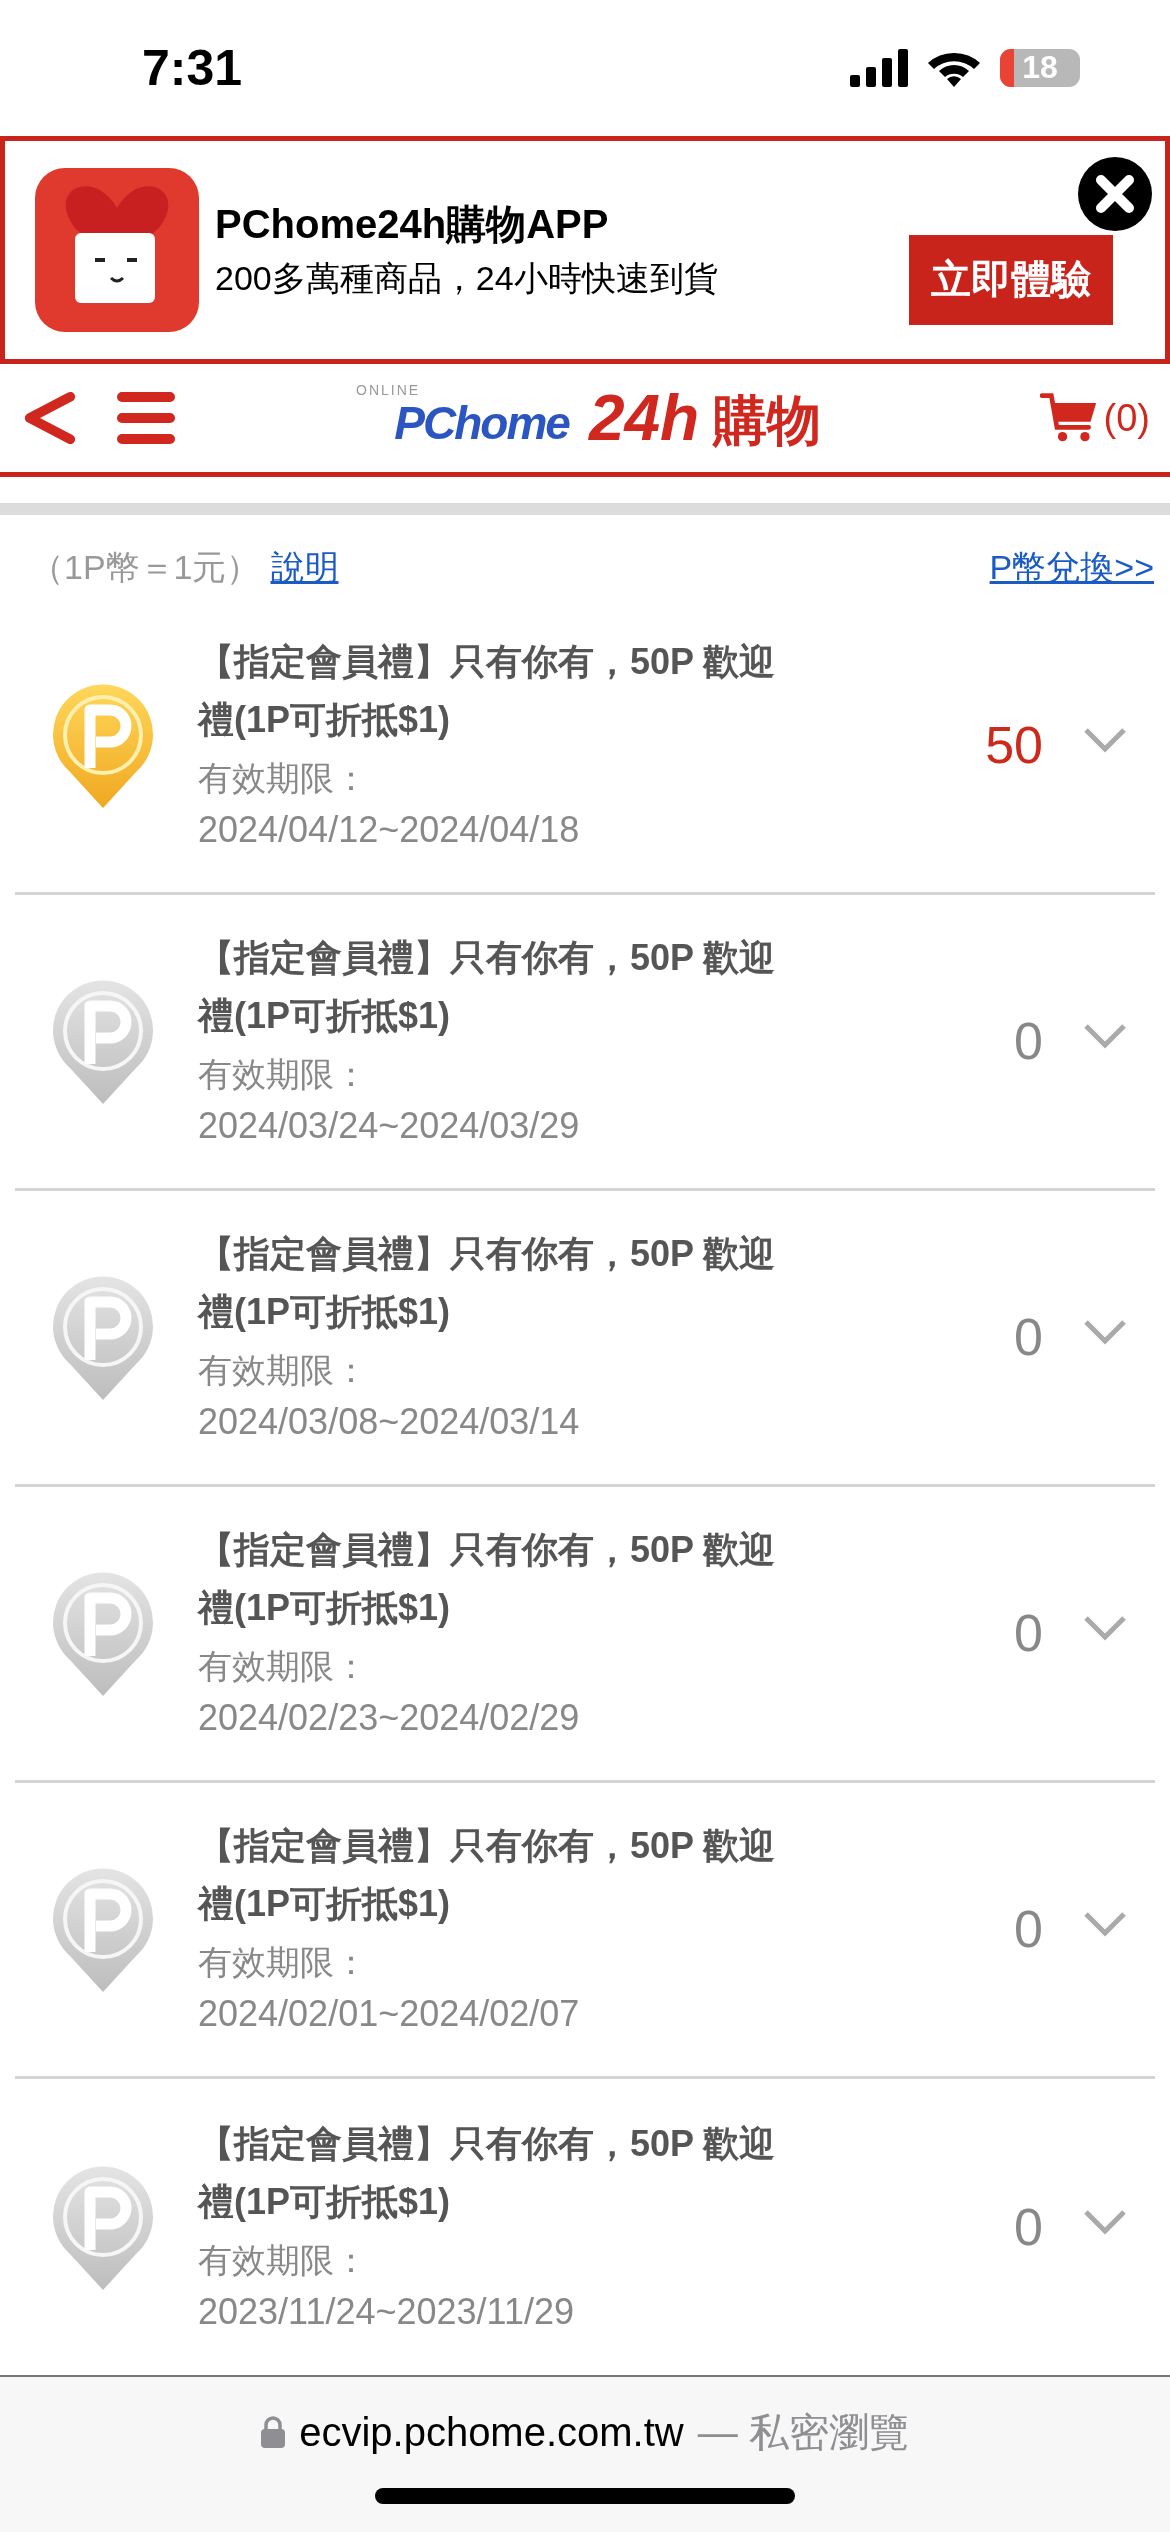  Describe the element at coordinates (1040, 67) in the screenshot. I see `battery-indicator: 18` at that location.